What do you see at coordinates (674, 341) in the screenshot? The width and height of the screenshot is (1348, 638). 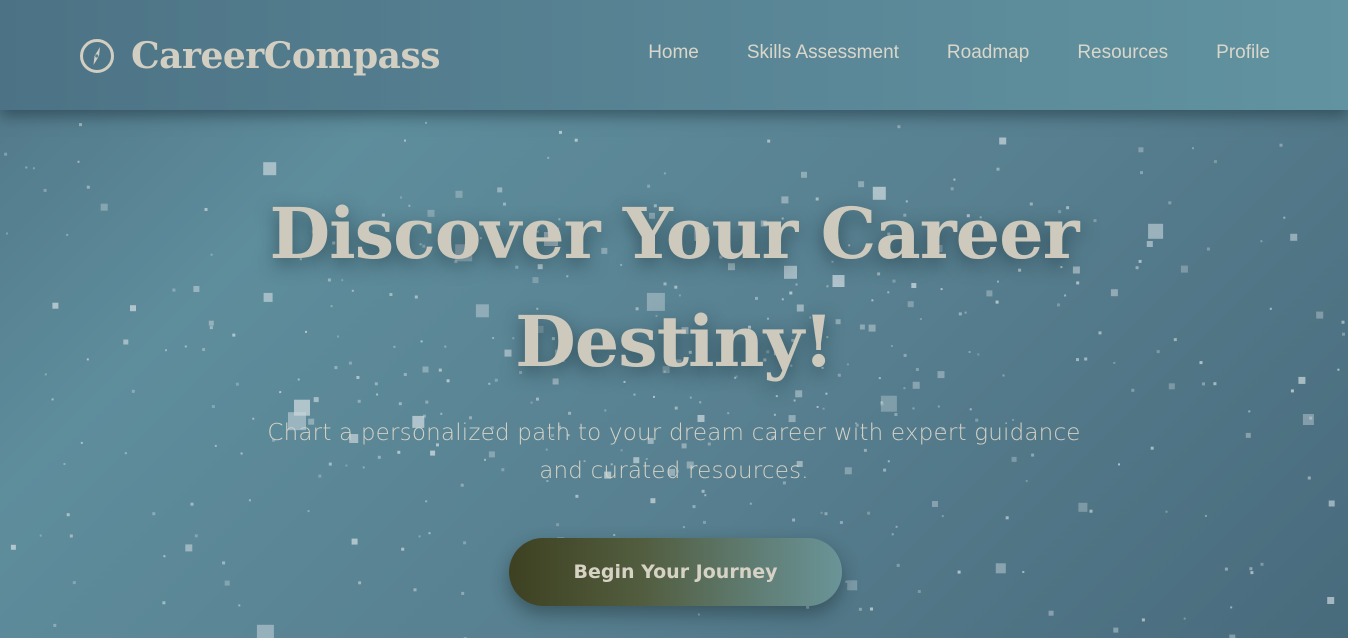 I see `hero-title-line-2: Destiny!` at bounding box center [674, 341].